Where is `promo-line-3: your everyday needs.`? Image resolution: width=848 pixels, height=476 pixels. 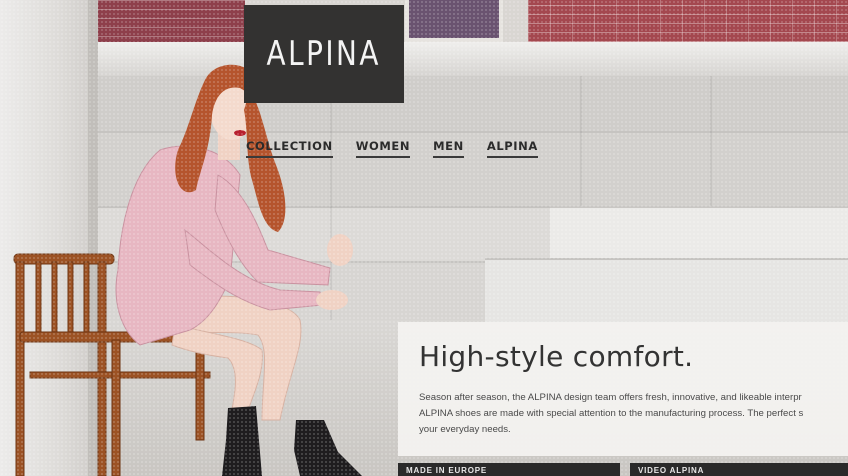
promo-line-3: your everyday needs. is located at coordinates (465, 429).